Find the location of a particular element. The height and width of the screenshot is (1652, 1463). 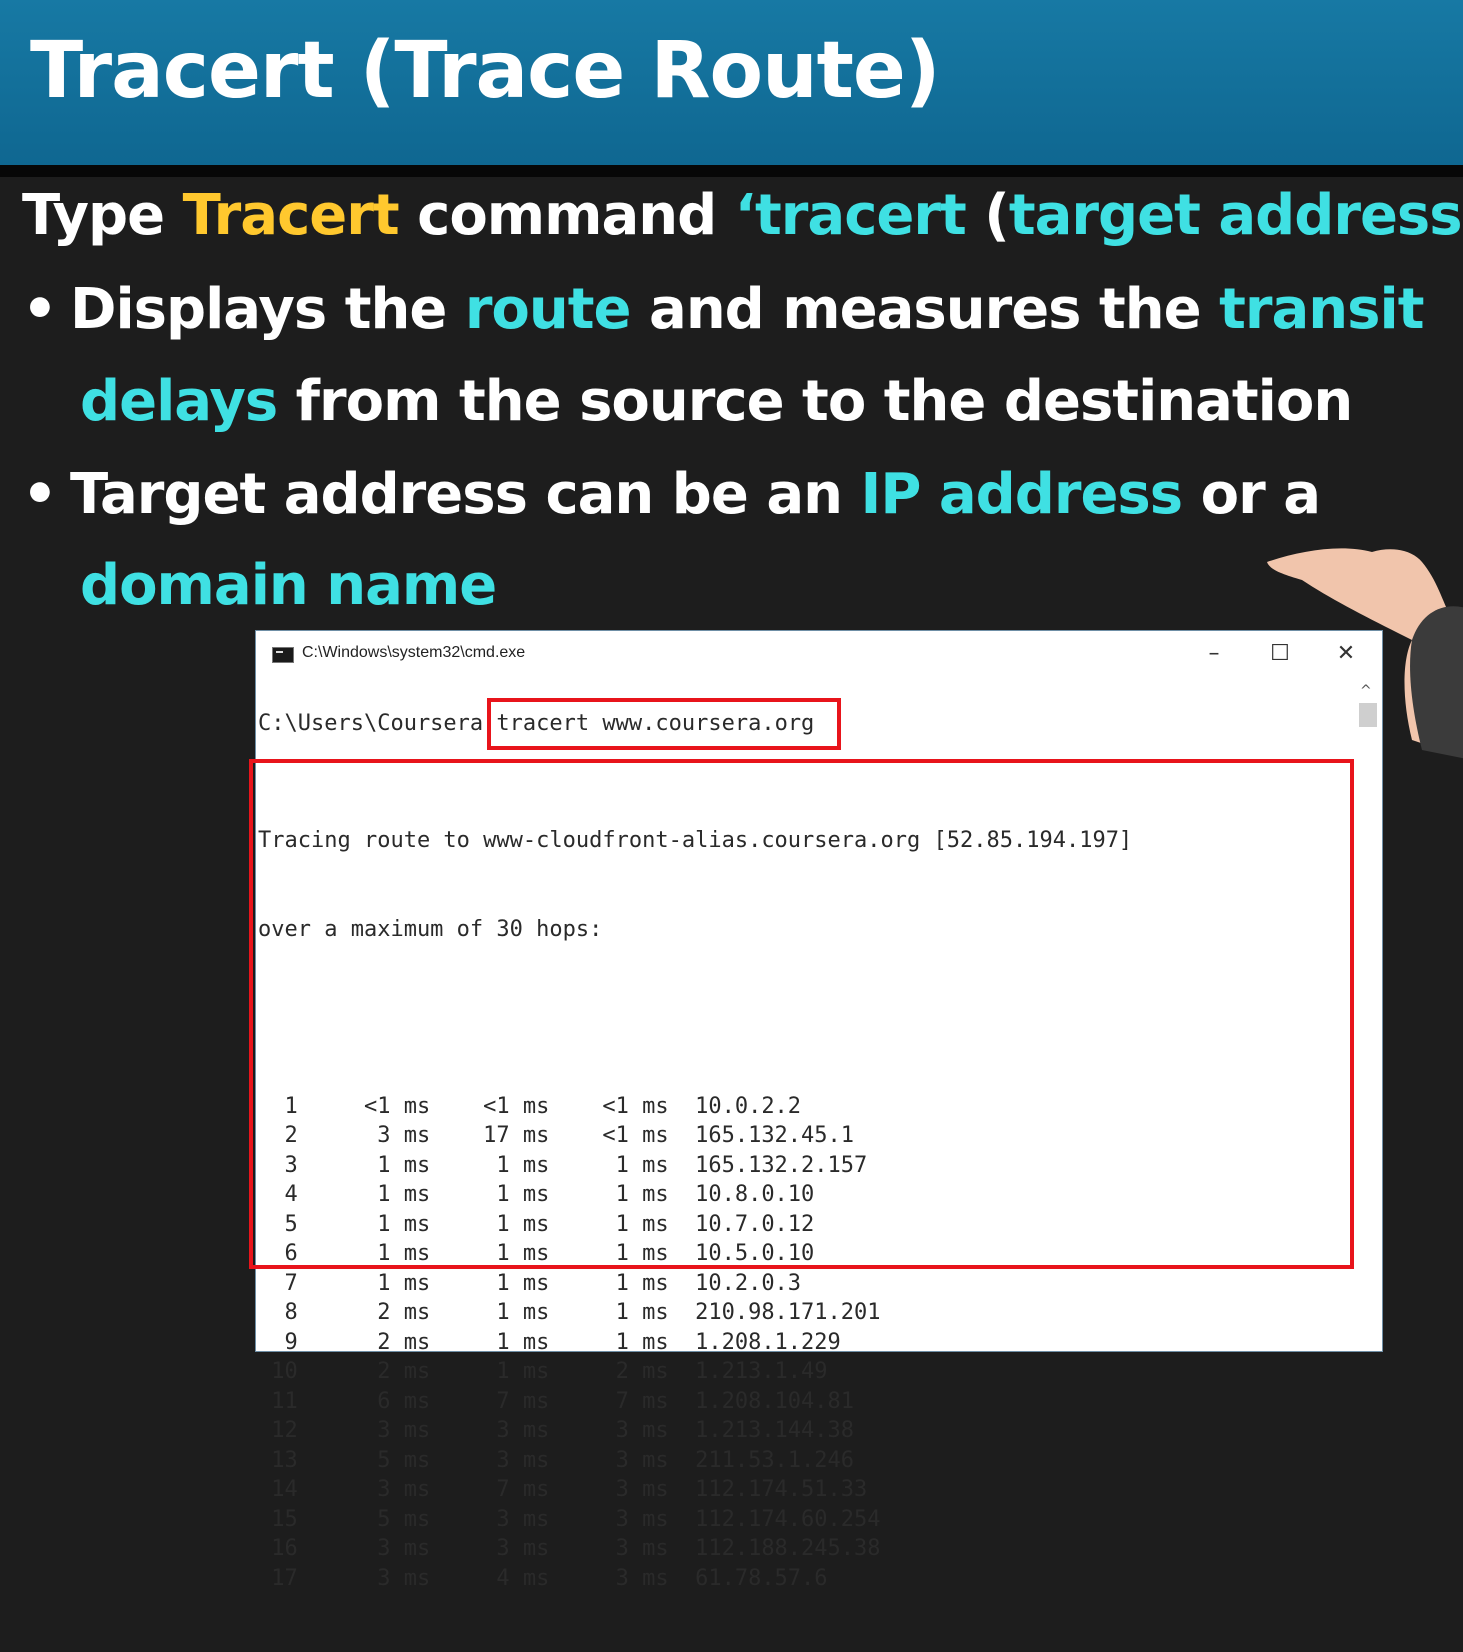

hop-row: 9 2 ms 1 ms 1 ms 1.208.1.229 is located at coordinates (549, 1342).